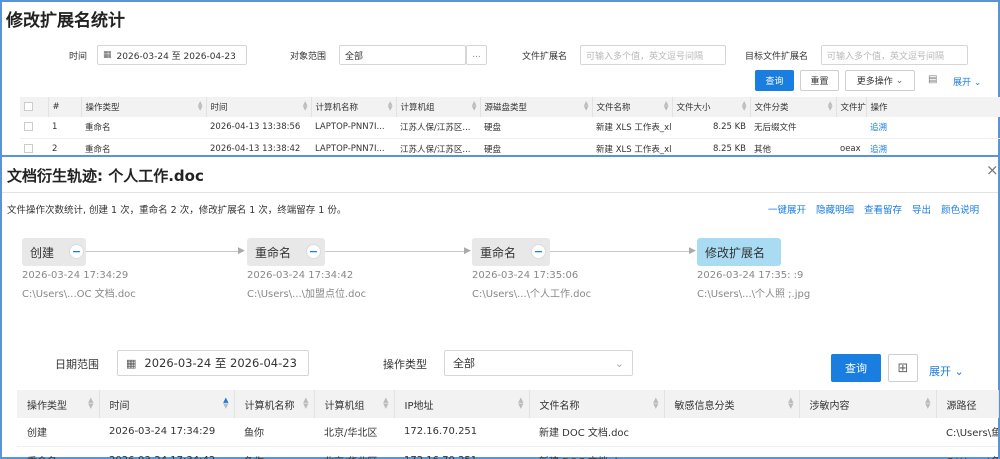  Describe the element at coordinates (176, 56) in the screenshot. I see `time-range-value: 2026-03-24 至 2026-04-23` at that location.